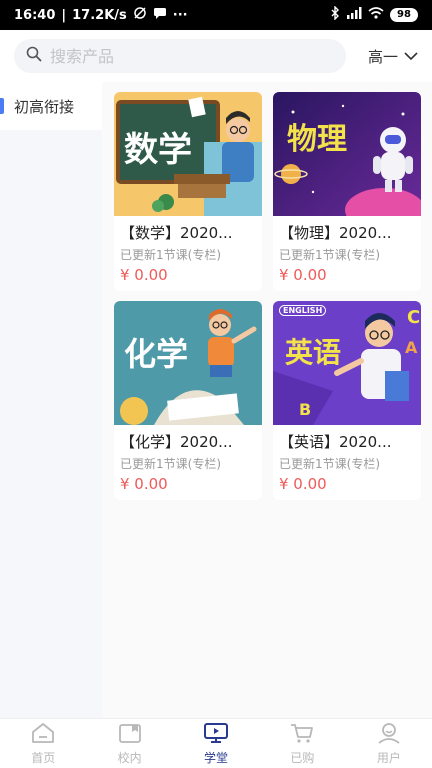 The height and width of the screenshot is (768, 432). I want to click on tab-label: 首页, so click(43, 757).